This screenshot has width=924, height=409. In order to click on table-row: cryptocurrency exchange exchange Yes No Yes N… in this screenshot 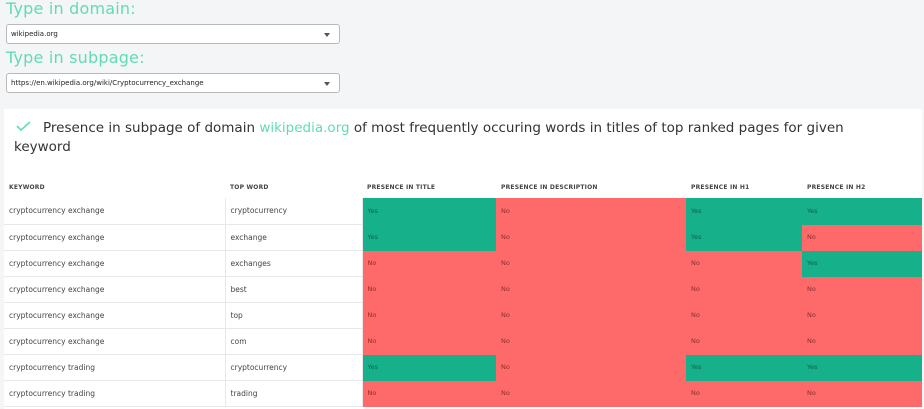, I will do `click(463, 237)`.